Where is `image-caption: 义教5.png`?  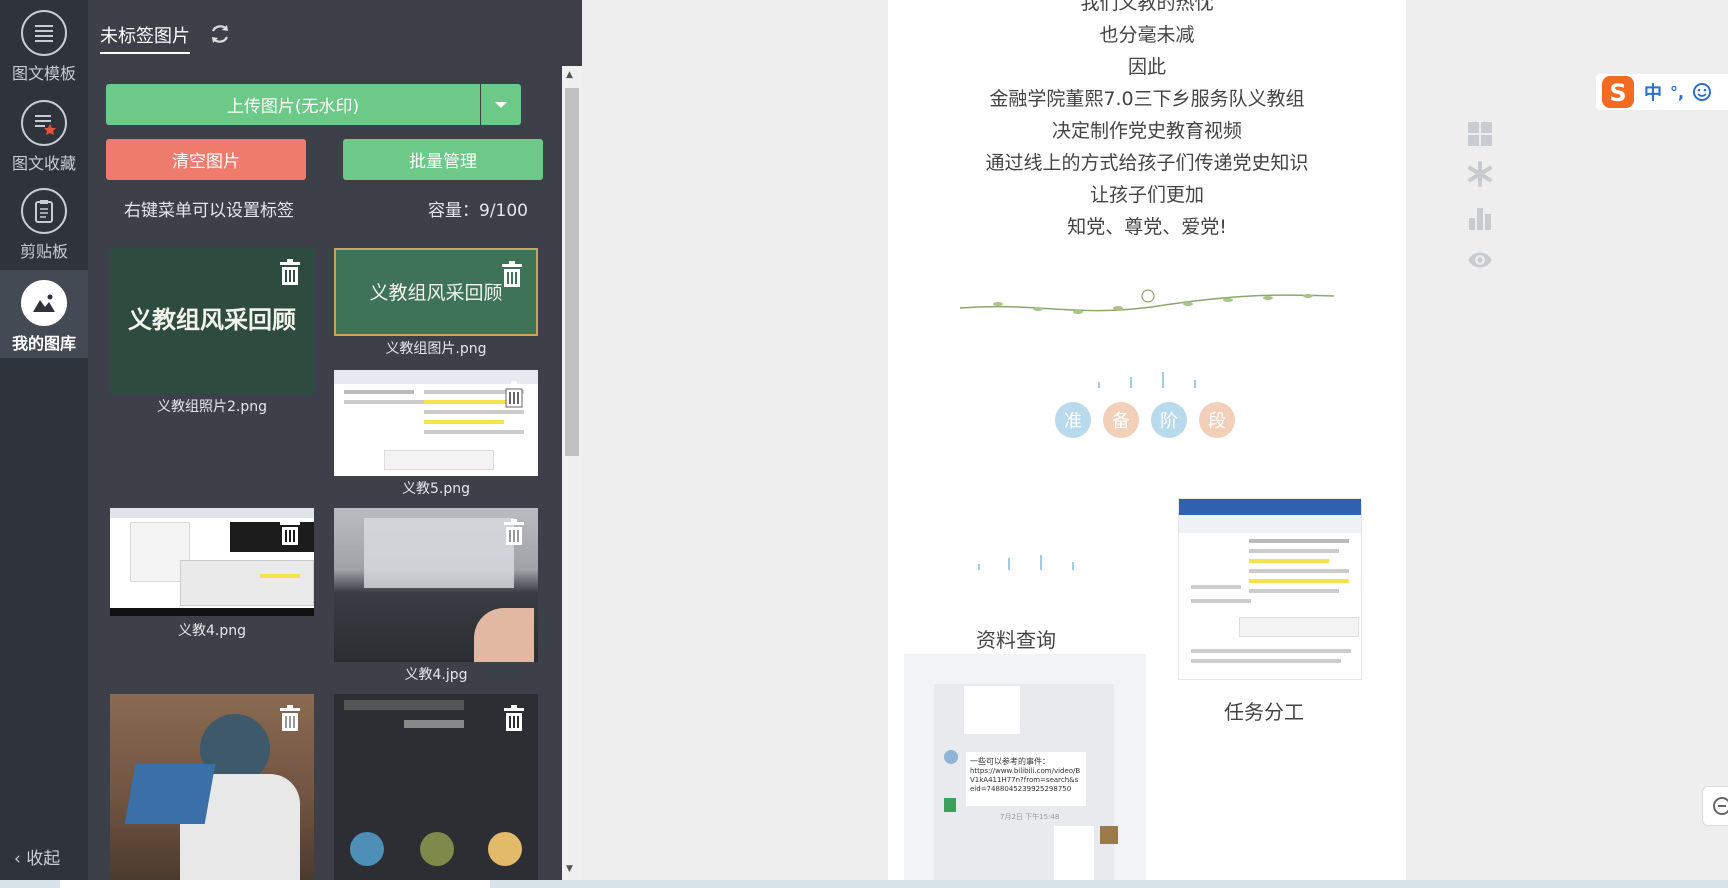
image-caption: 义教5.png is located at coordinates (435, 489).